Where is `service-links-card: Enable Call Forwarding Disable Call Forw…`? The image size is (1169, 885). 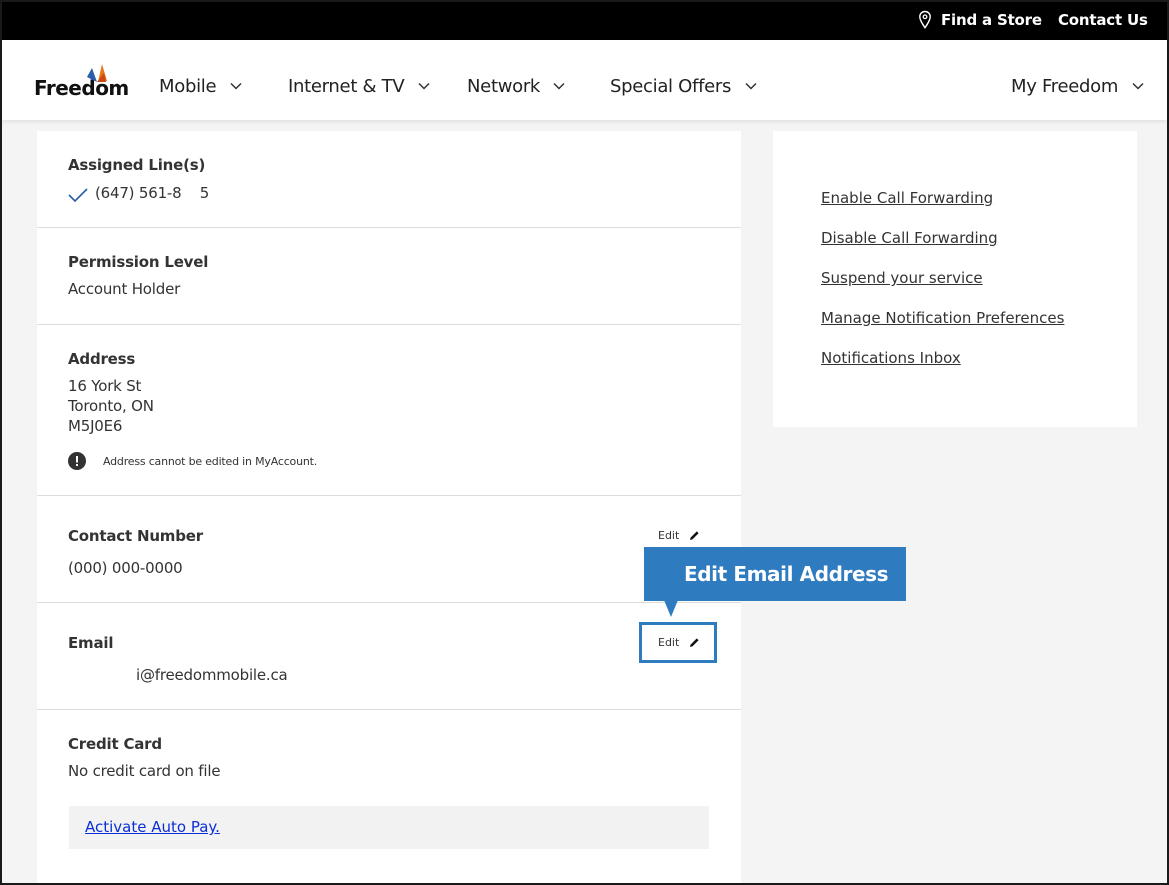 service-links-card: Enable Call Forwarding Disable Call Forw… is located at coordinates (955, 279).